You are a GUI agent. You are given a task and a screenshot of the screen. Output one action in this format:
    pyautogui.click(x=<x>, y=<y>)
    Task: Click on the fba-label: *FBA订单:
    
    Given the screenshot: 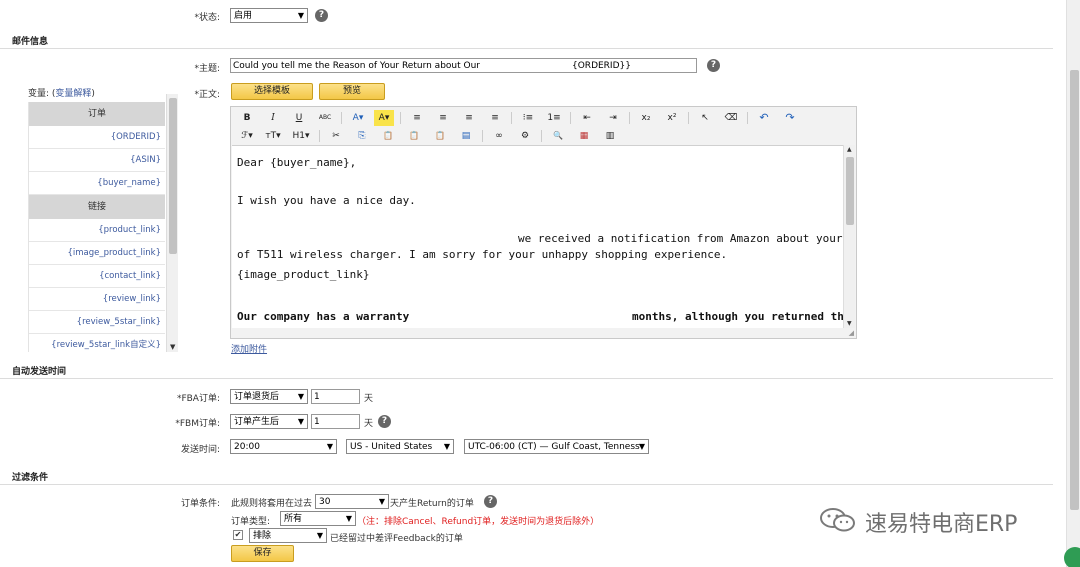 What is the action you would take?
    pyautogui.click(x=198, y=399)
    